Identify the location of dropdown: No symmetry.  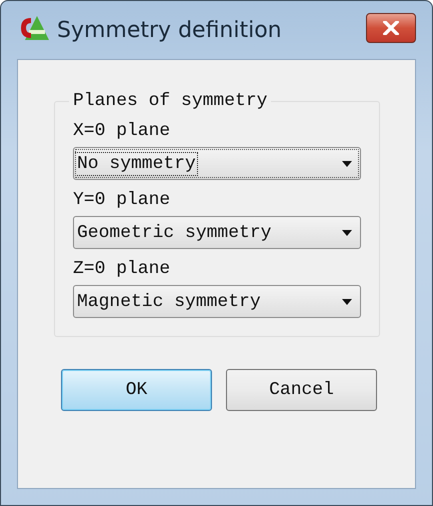
(217, 163).